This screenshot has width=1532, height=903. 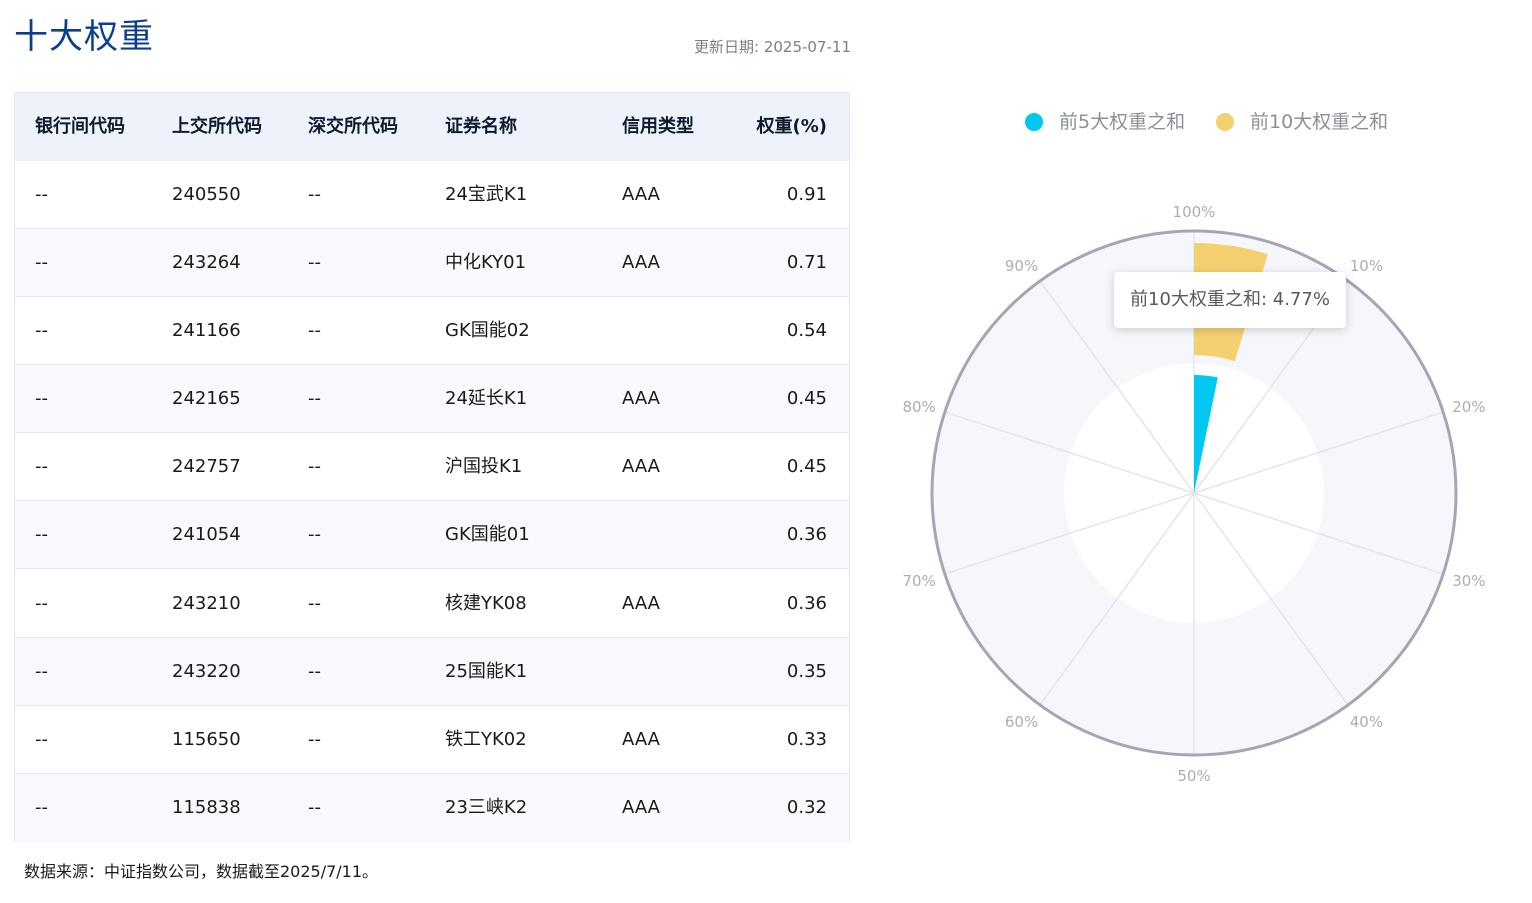 I want to click on cell-sse-code: 240550, so click(x=206, y=194).